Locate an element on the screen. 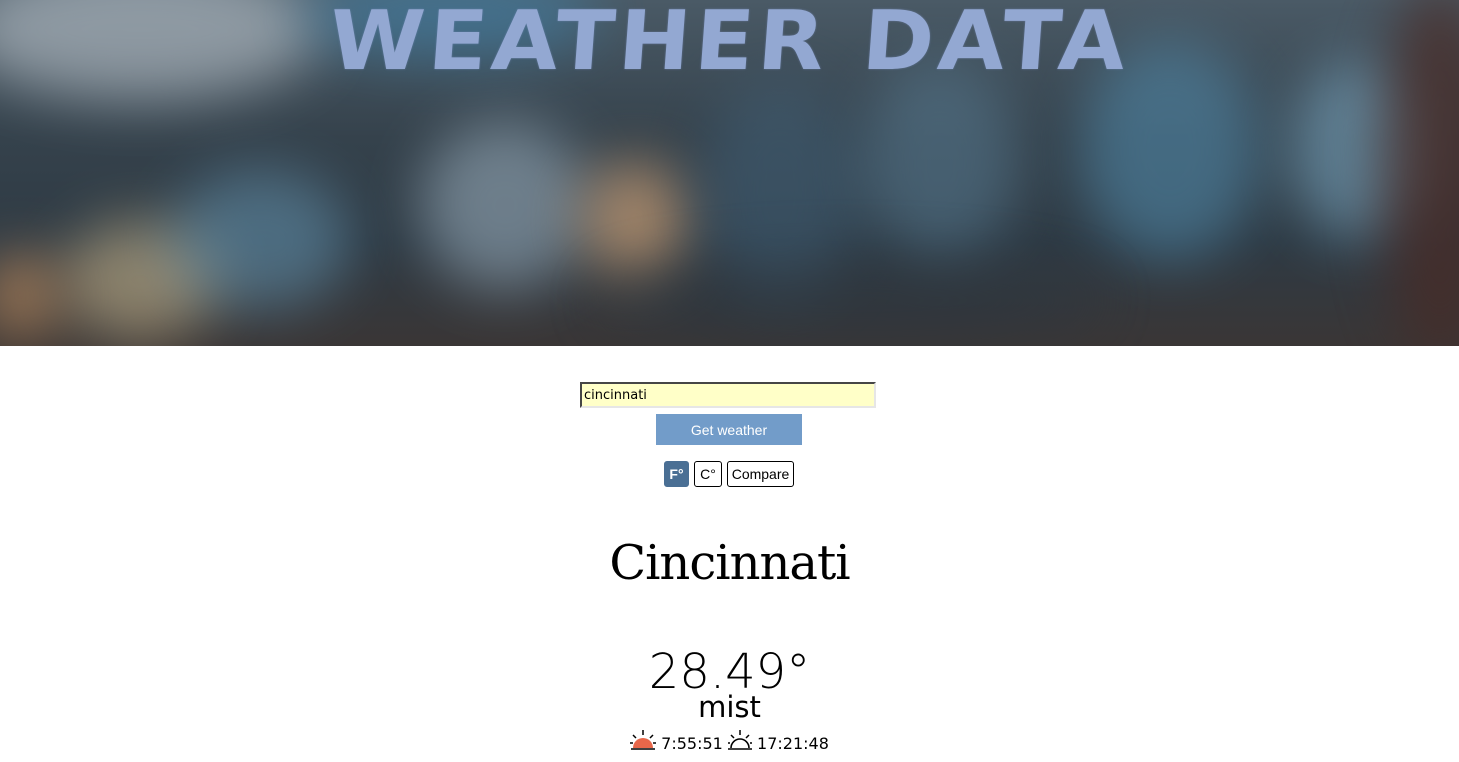 This screenshot has width=1459, height=762. sun-times: 7:55:51 17:21:48 is located at coordinates (729, 741).